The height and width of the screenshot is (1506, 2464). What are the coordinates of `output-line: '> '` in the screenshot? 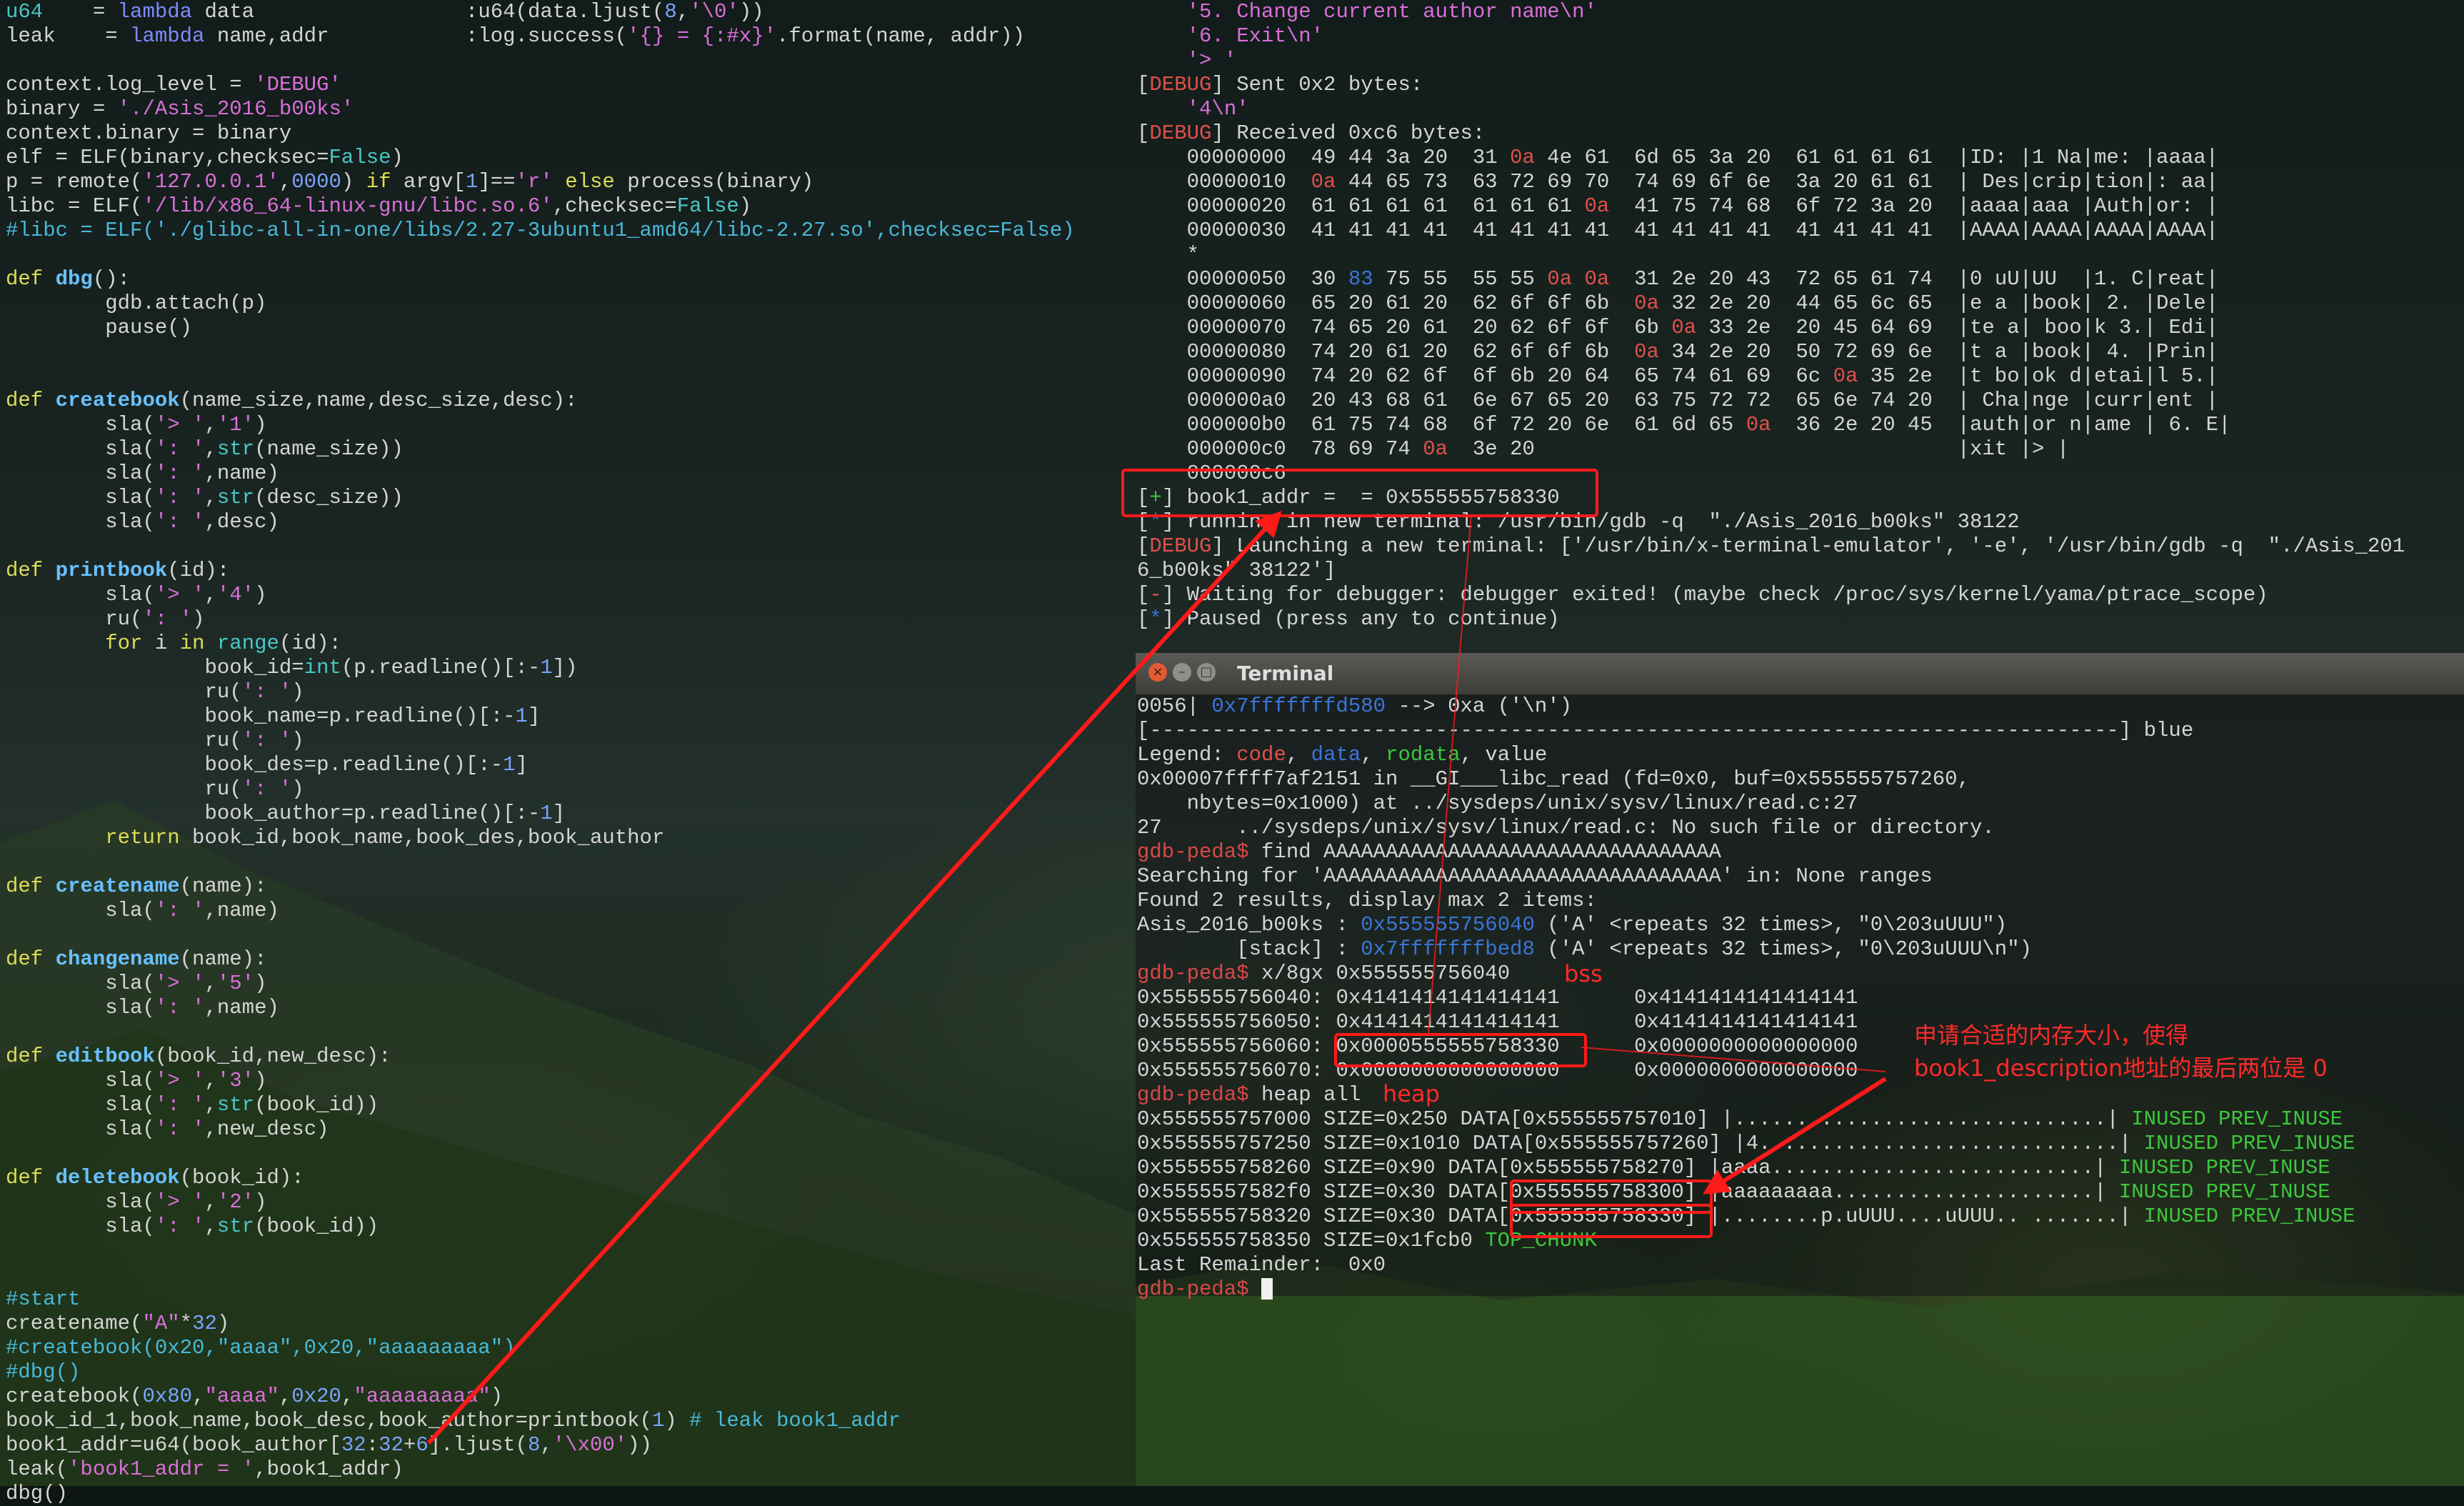 It's located at (1211, 61).